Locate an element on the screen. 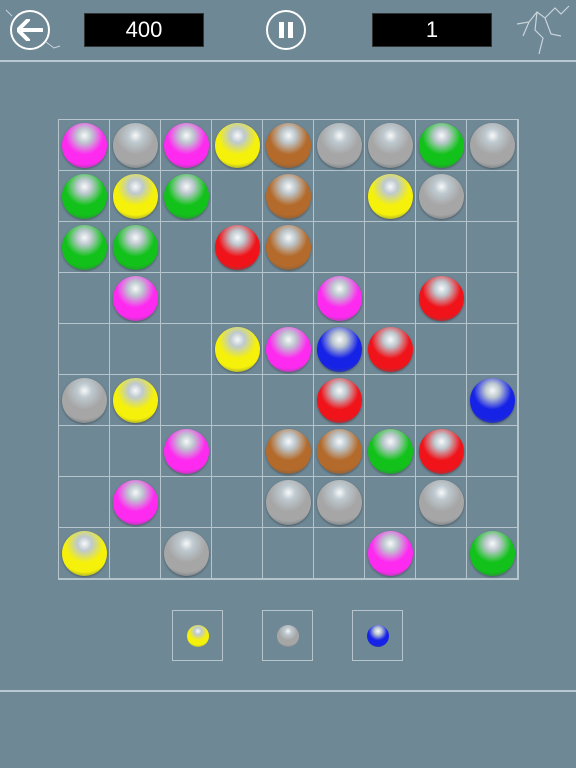  blue-ball is located at coordinates (492, 400).